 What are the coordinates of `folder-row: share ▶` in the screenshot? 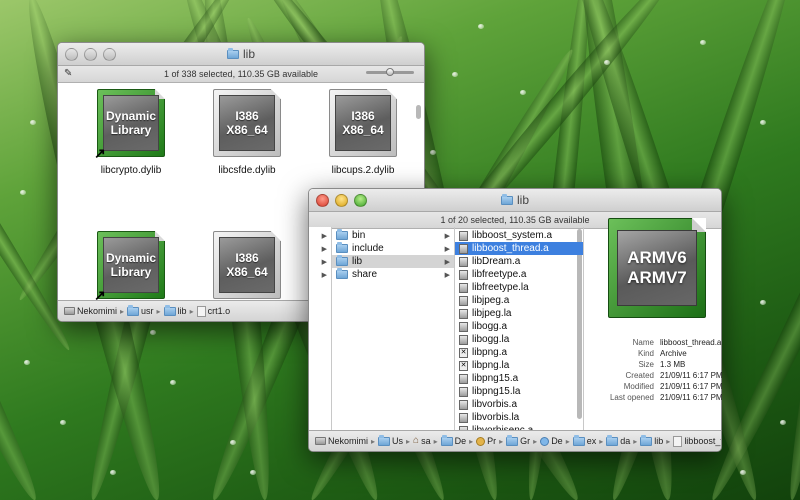 It's located at (393, 274).